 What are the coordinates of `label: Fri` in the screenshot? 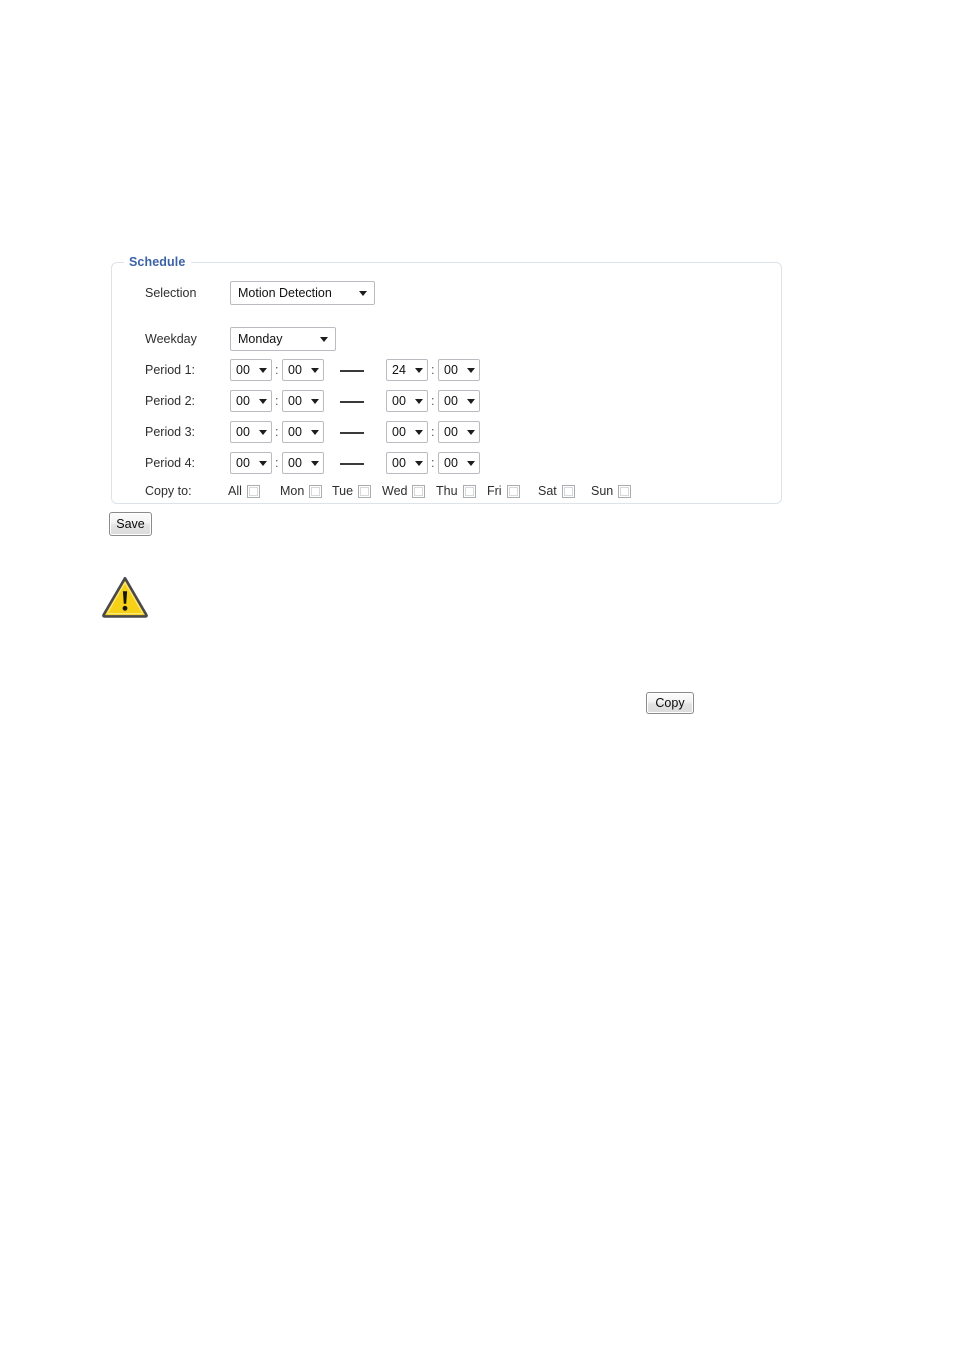 It's located at (494, 491).